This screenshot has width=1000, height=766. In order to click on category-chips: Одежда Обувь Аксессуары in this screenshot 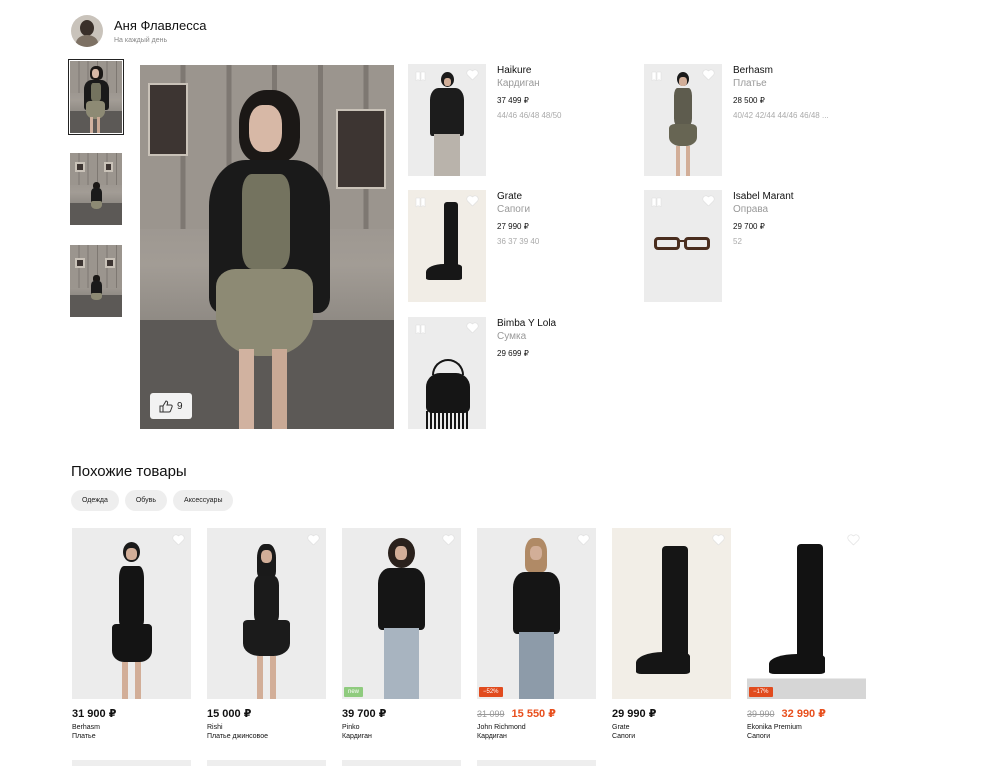, I will do `click(152, 500)`.